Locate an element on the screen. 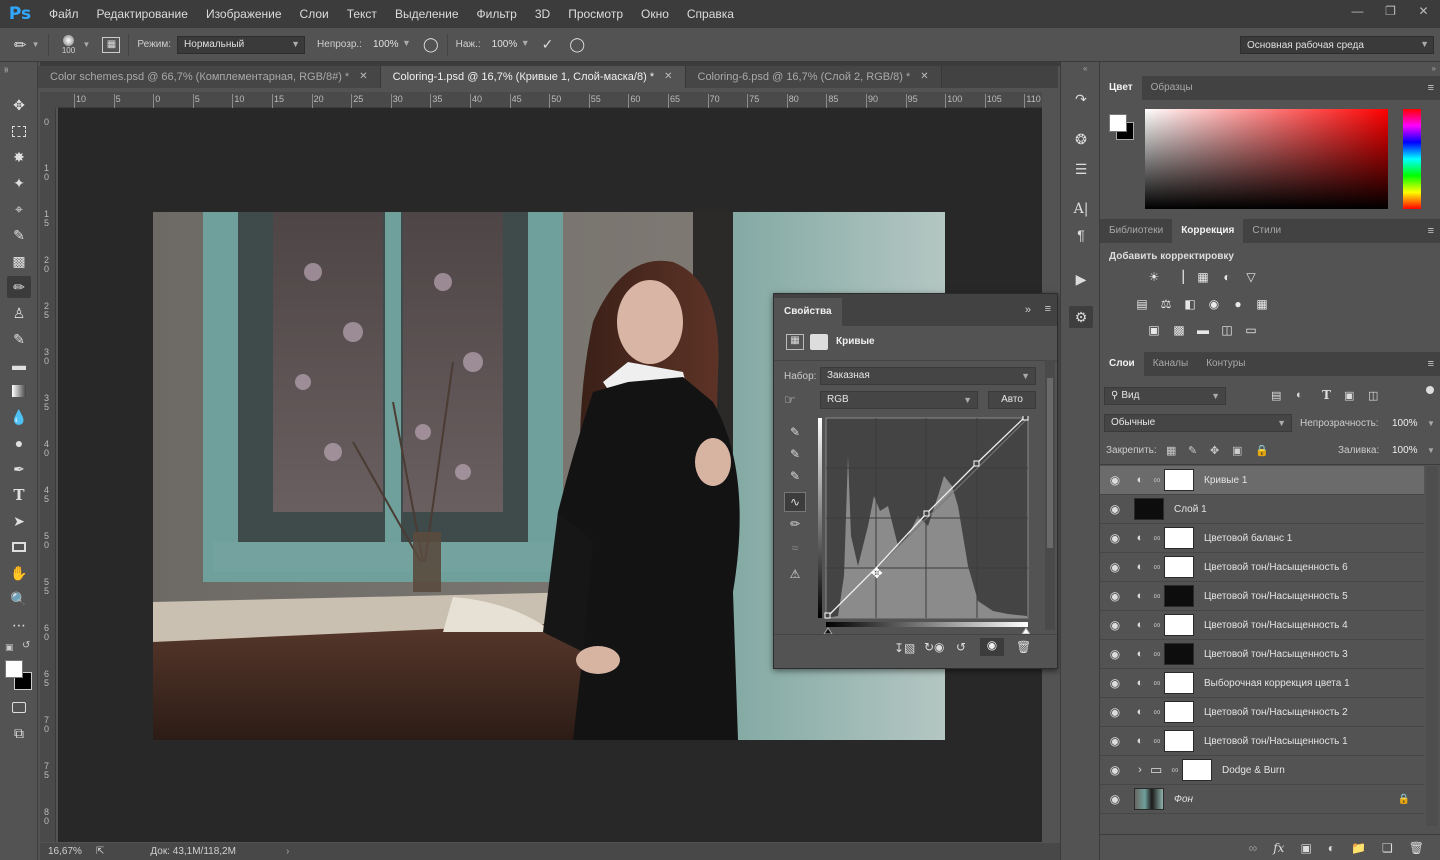 This screenshot has height=860, width=1440. size-pressure-icon: ◯ is located at coordinates (577, 44).